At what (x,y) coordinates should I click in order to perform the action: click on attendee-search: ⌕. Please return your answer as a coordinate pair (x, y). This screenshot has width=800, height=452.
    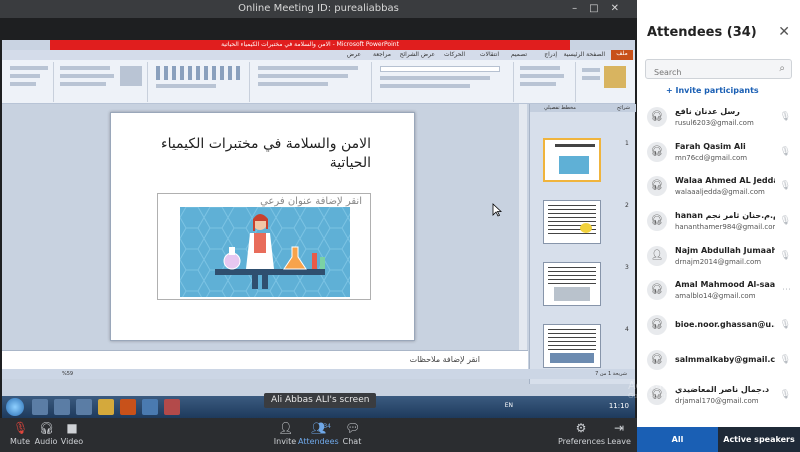
    Looking at the image, I should click on (718, 70).